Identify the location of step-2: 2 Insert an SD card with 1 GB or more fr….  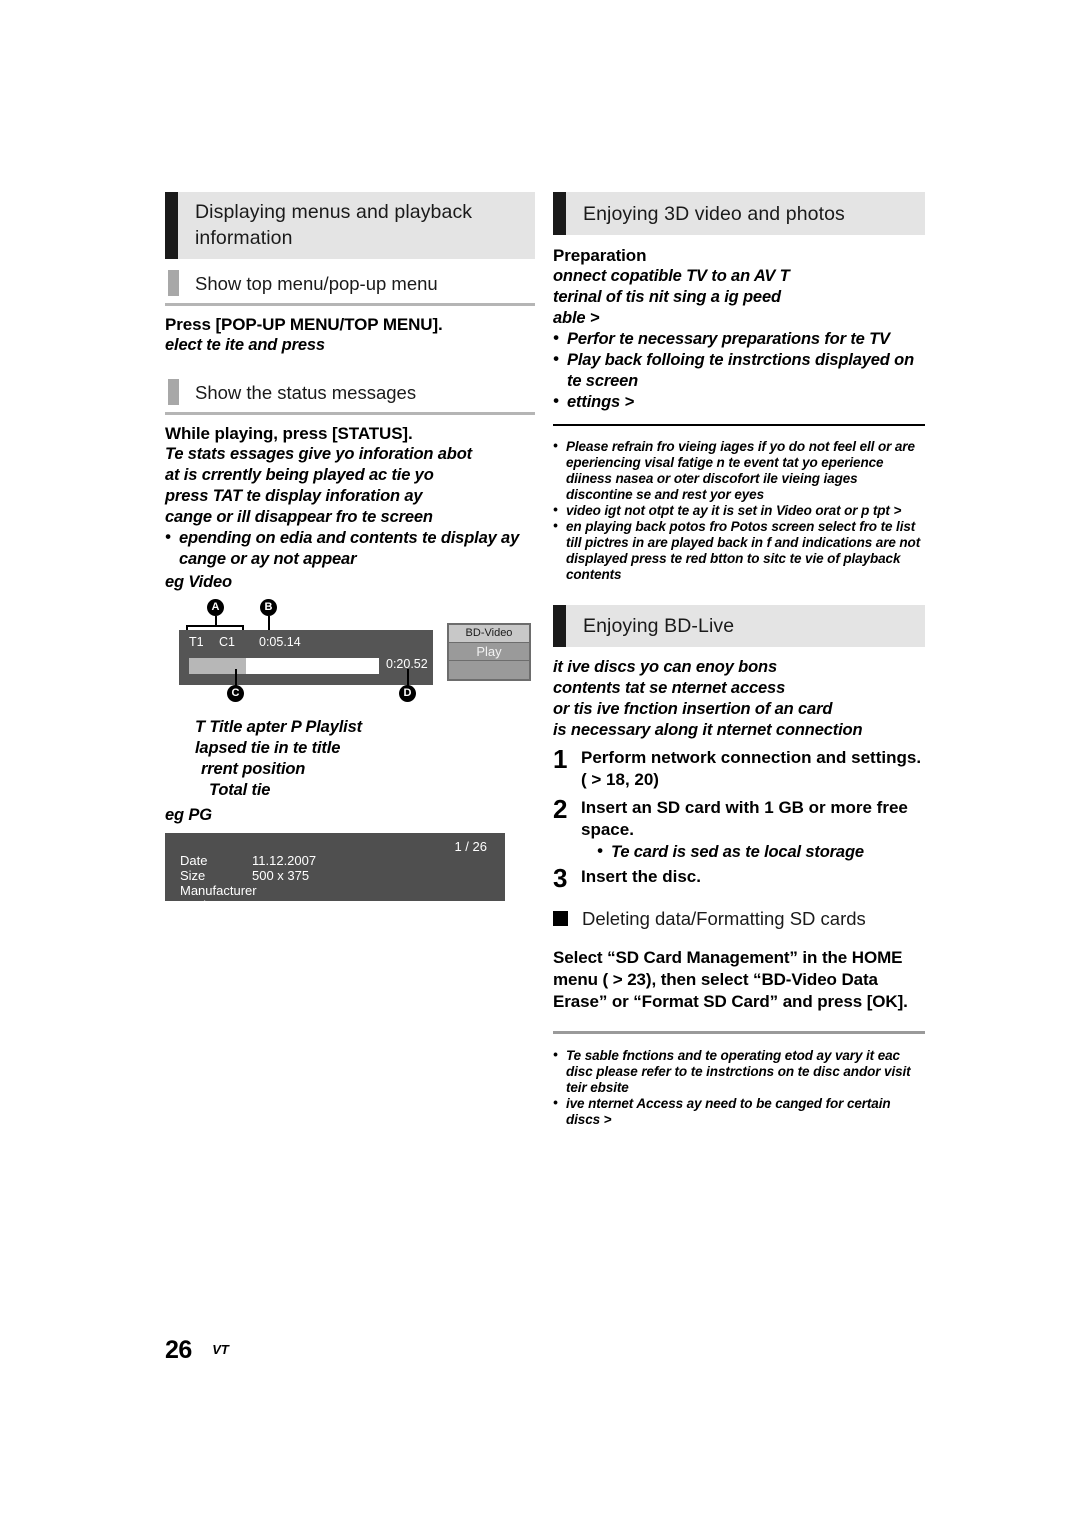
(739, 828).